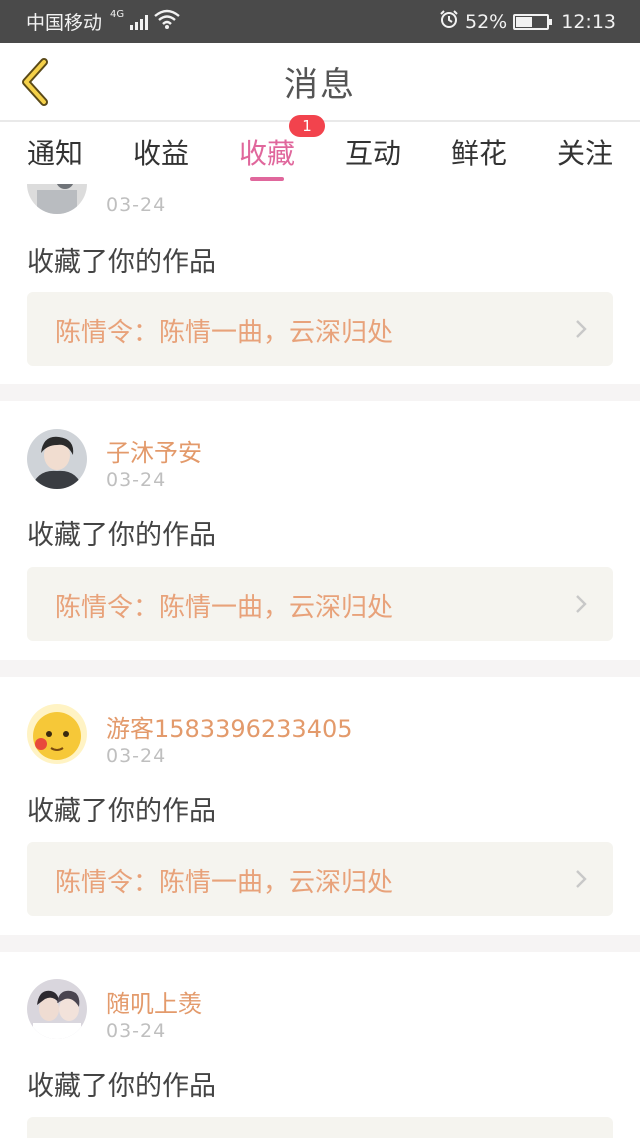 The image size is (640, 1138). Describe the element at coordinates (486, 21) in the screenshot. I see `battery-percent: 52%` at that location.